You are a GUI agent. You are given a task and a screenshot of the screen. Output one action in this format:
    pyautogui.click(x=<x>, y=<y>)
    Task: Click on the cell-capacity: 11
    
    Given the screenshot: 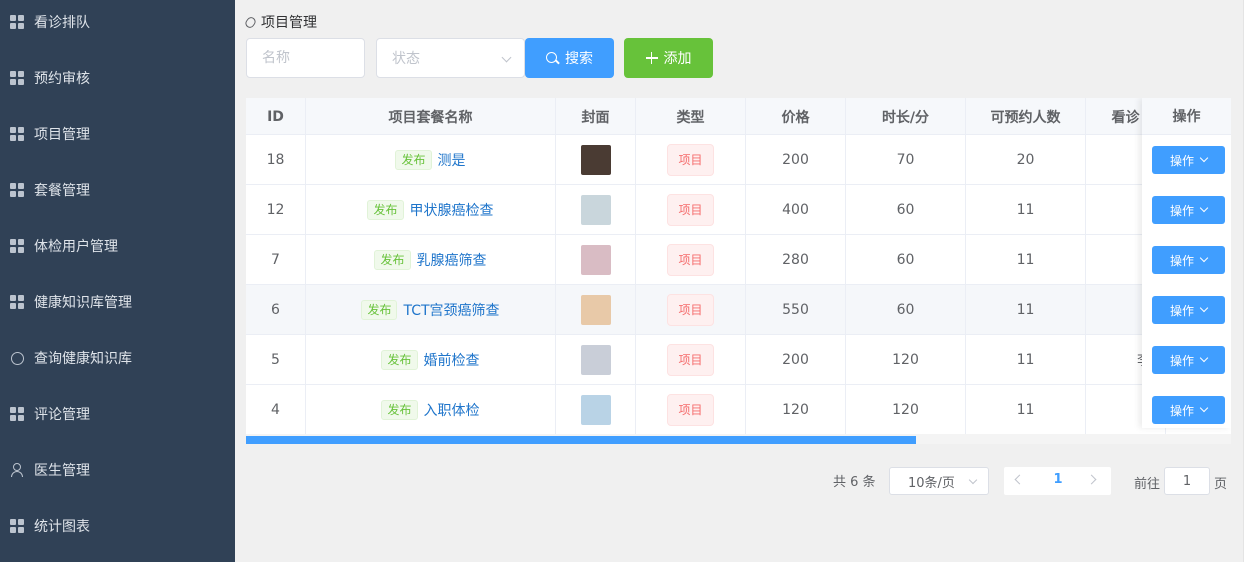 What is the action you would take?
    pyautogui.click(x=1026, y=310)
    